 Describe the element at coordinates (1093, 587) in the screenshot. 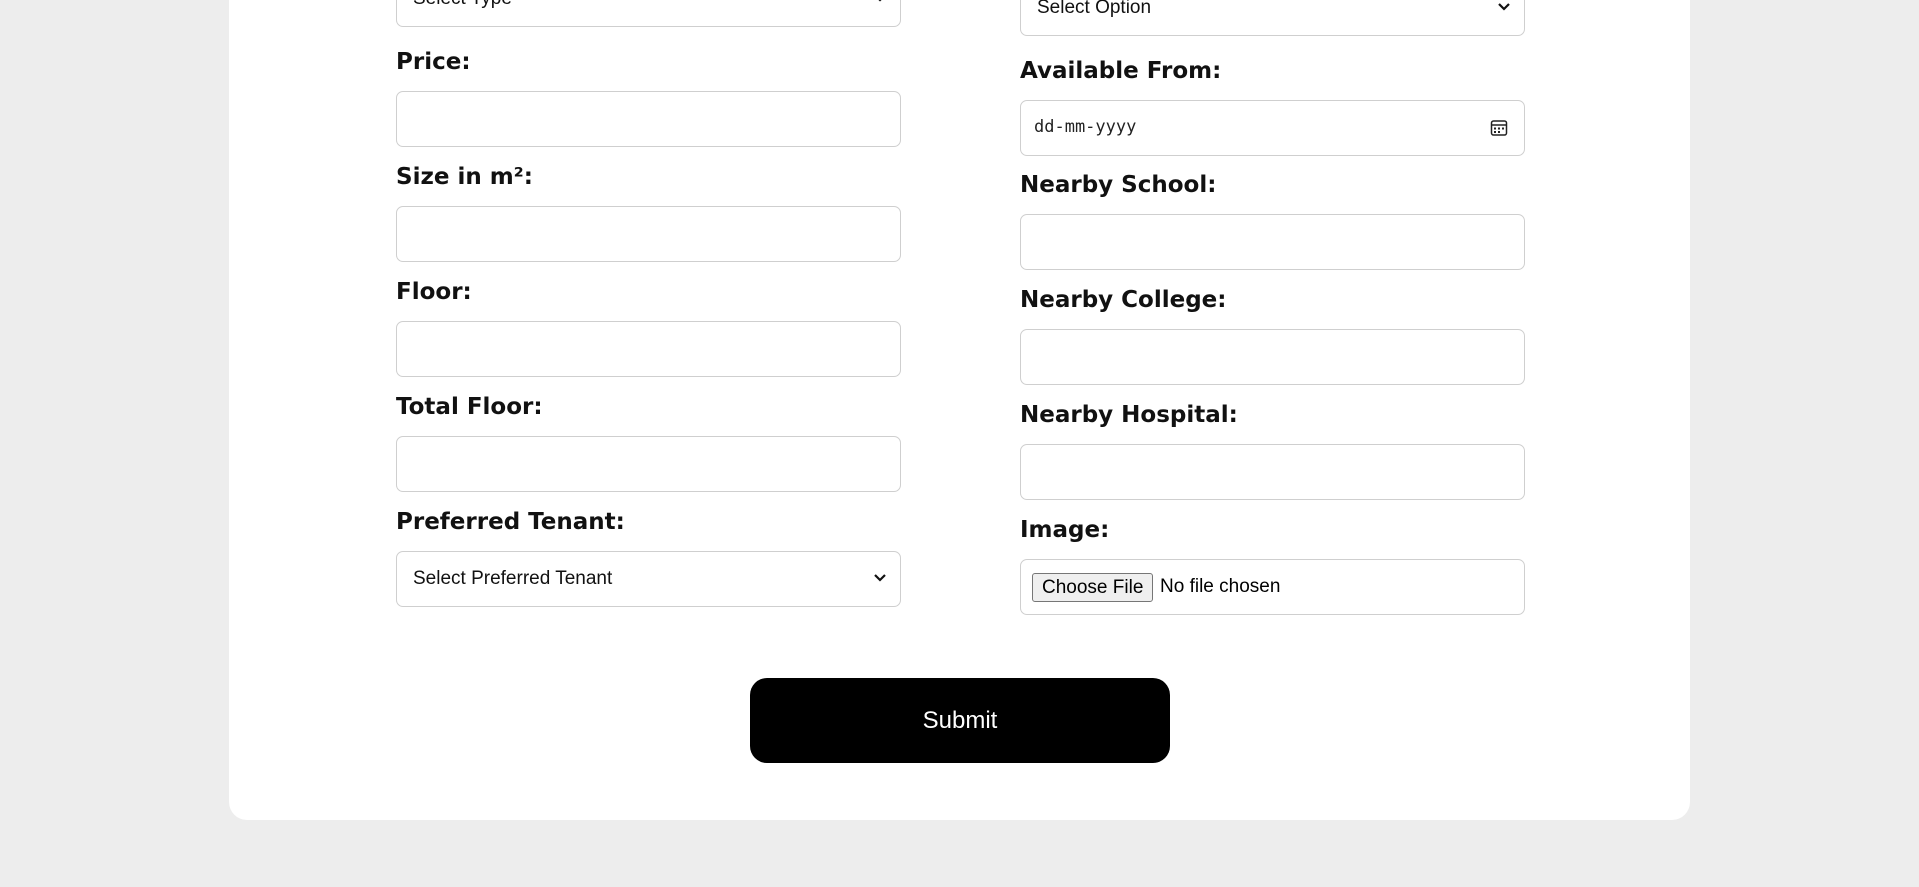

I see `choose-file-button: Choose File` at that location.